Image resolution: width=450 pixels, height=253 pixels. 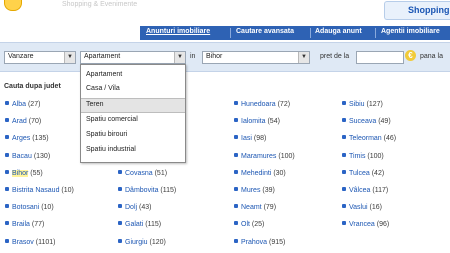 I want to click on county-link: Vaslui (16), so click(x=362, y=207).